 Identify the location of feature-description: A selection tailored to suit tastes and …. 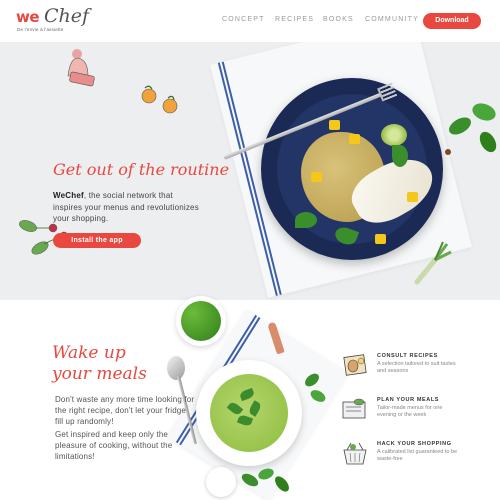
(416, 367).